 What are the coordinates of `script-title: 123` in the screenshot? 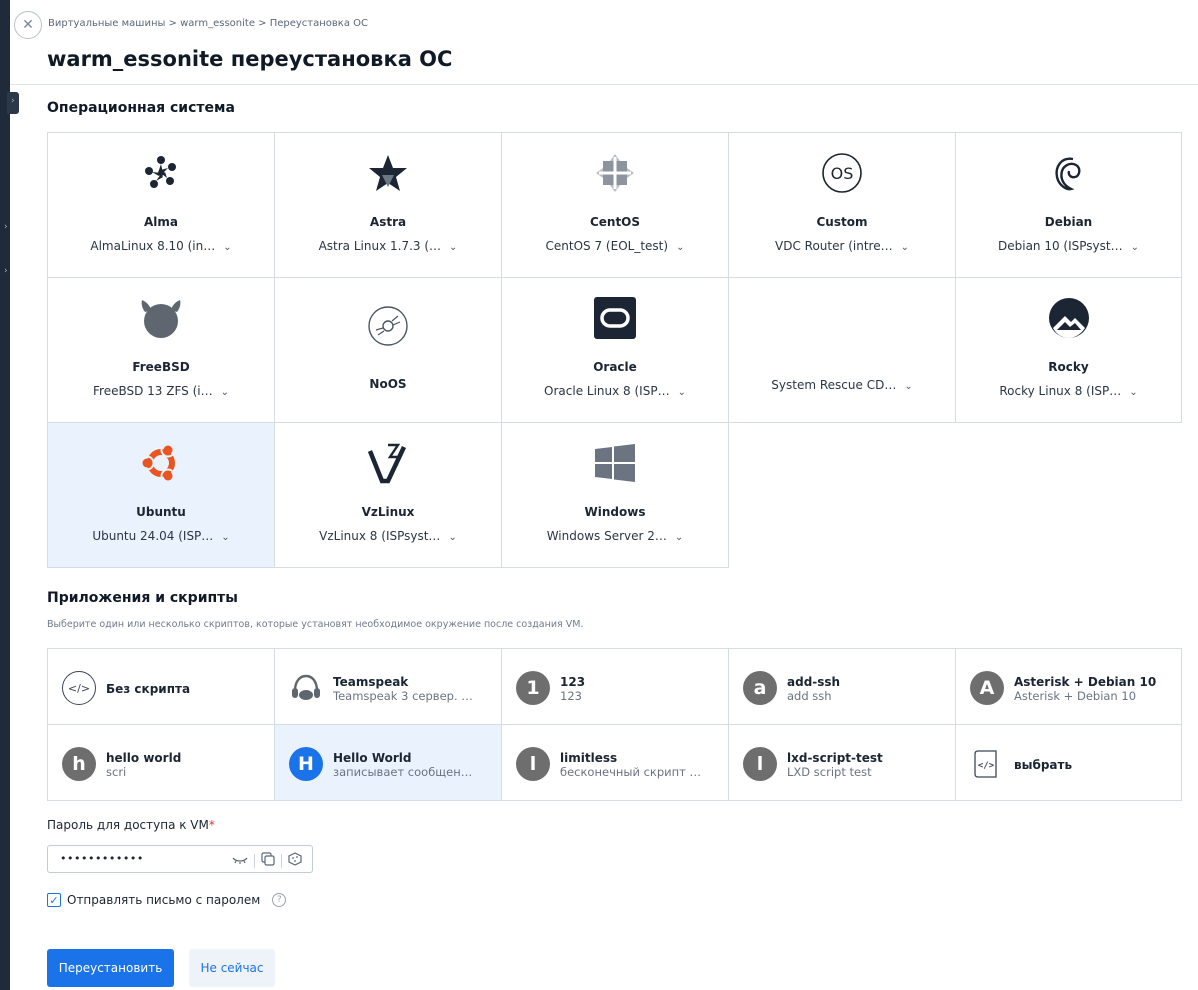 It's located at (573, 682).